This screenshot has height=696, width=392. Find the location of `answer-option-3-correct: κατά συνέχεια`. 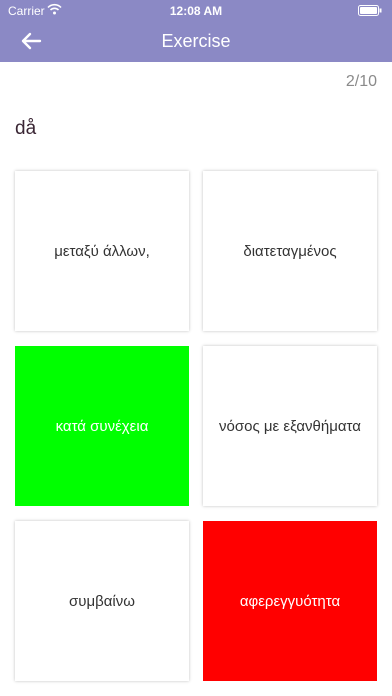

answer-option-3-correct: κατά συνέχεια is located at coordinates (102, 426).